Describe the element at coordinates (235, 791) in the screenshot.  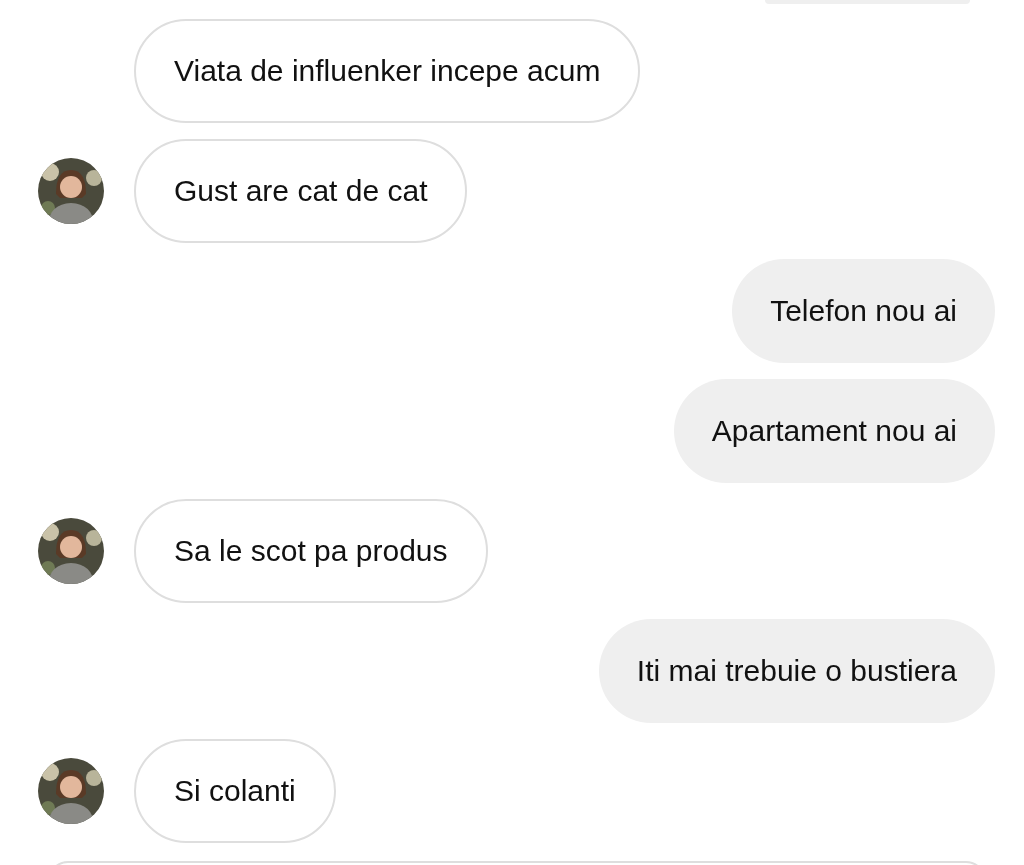
I see `message-bubble: Si colanti` at that location.